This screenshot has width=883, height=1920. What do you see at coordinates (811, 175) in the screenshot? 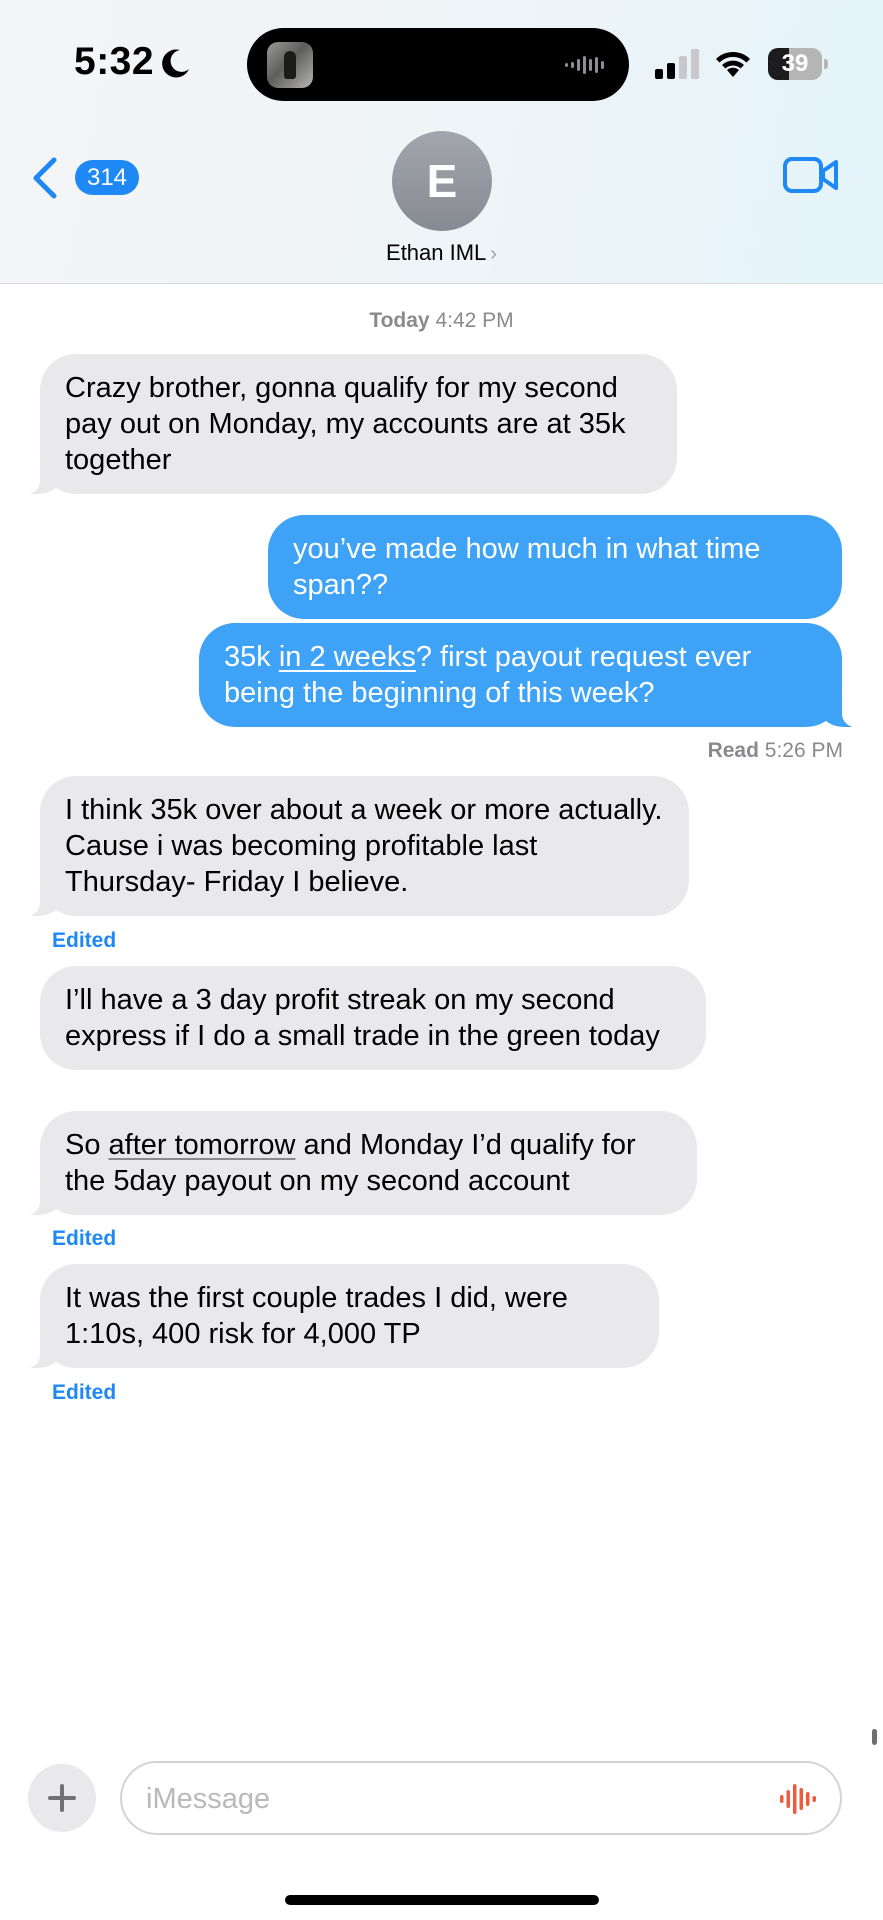
I see `video-camera-icon` at bounding box center [811, 175].